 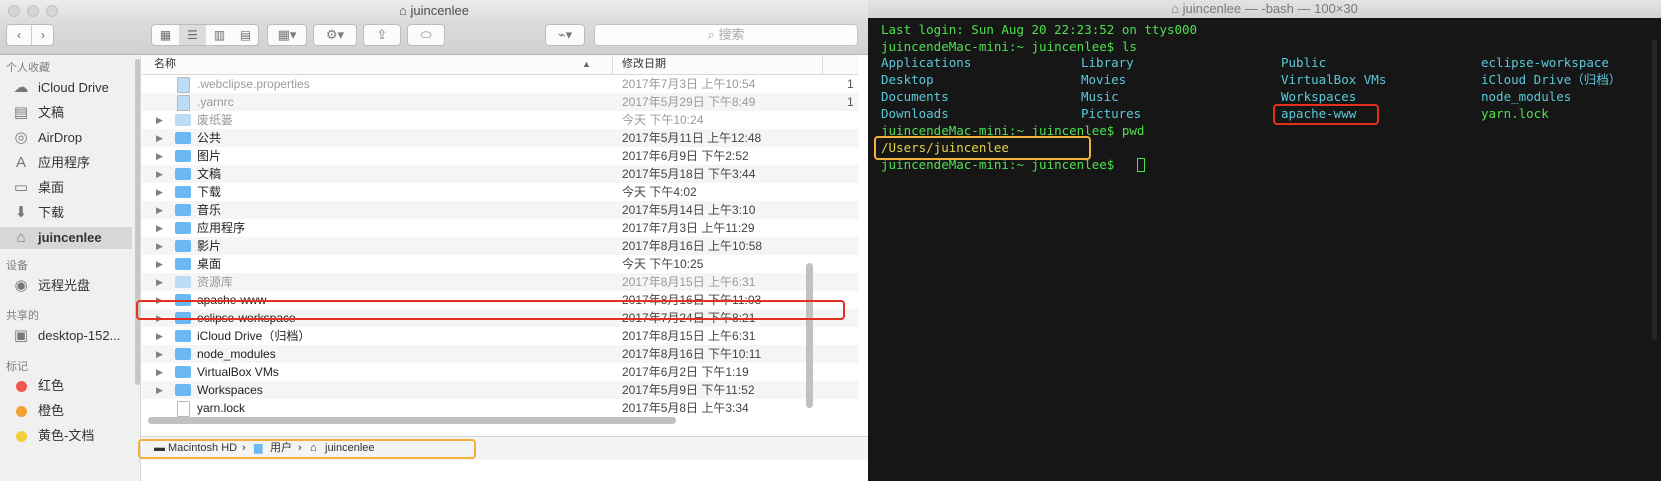 I want to click on table-row: ▶ VirtualBox VMs 2017年6月2日 下午1:19, so click(x=500, y=372).